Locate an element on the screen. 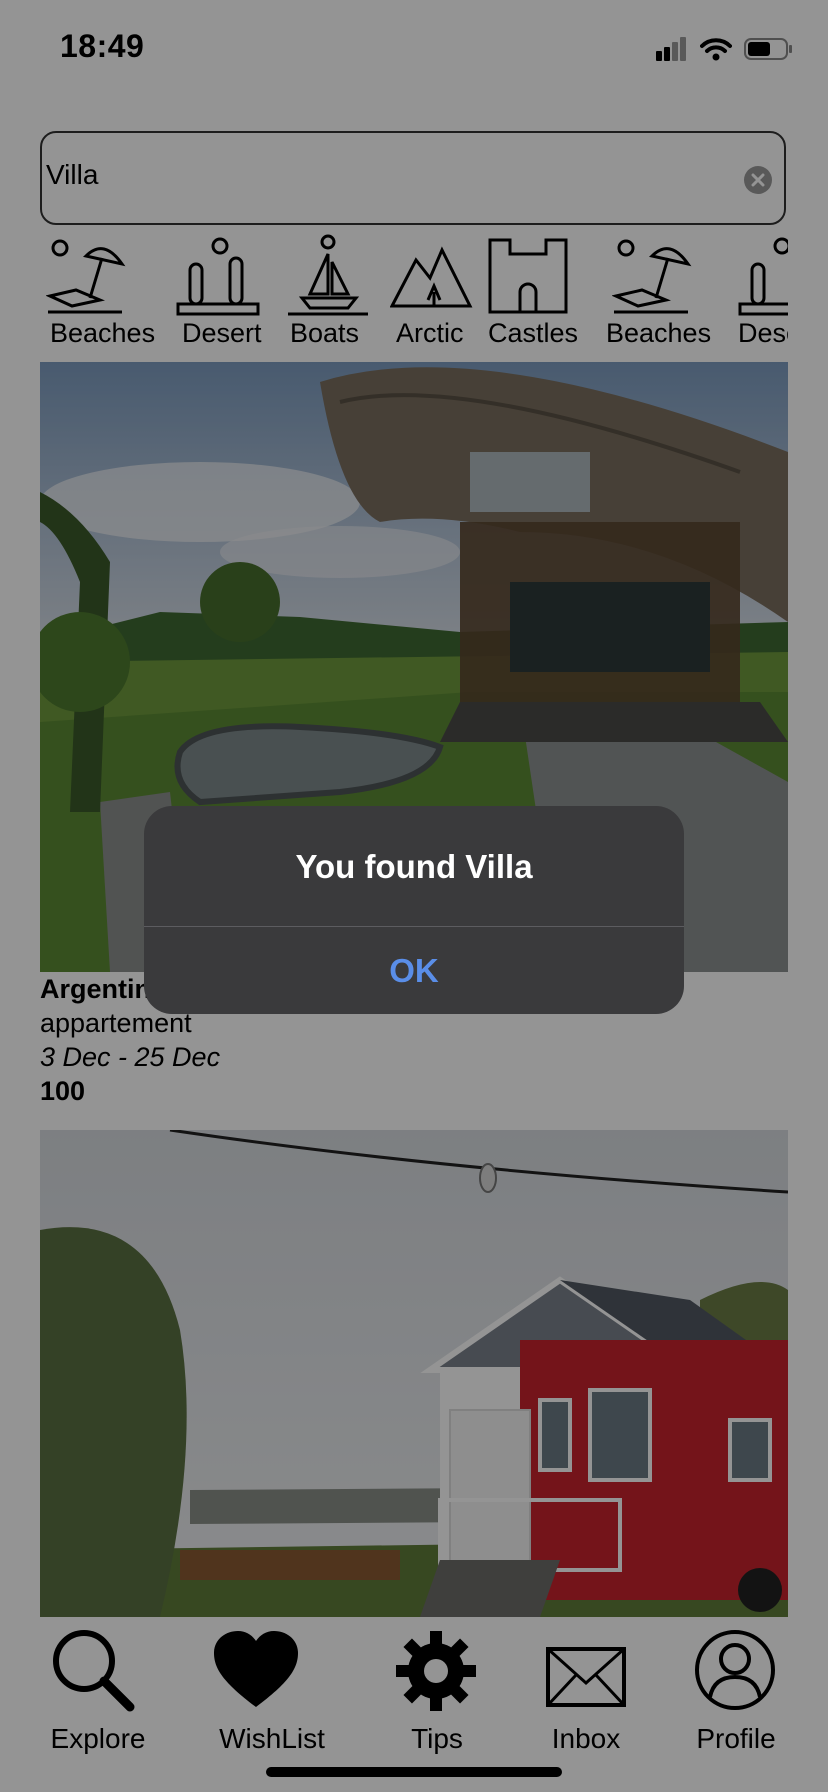 The image size is (828, 1792). alert-dialog: You found Villa OK is located at coordinates (414, 910).